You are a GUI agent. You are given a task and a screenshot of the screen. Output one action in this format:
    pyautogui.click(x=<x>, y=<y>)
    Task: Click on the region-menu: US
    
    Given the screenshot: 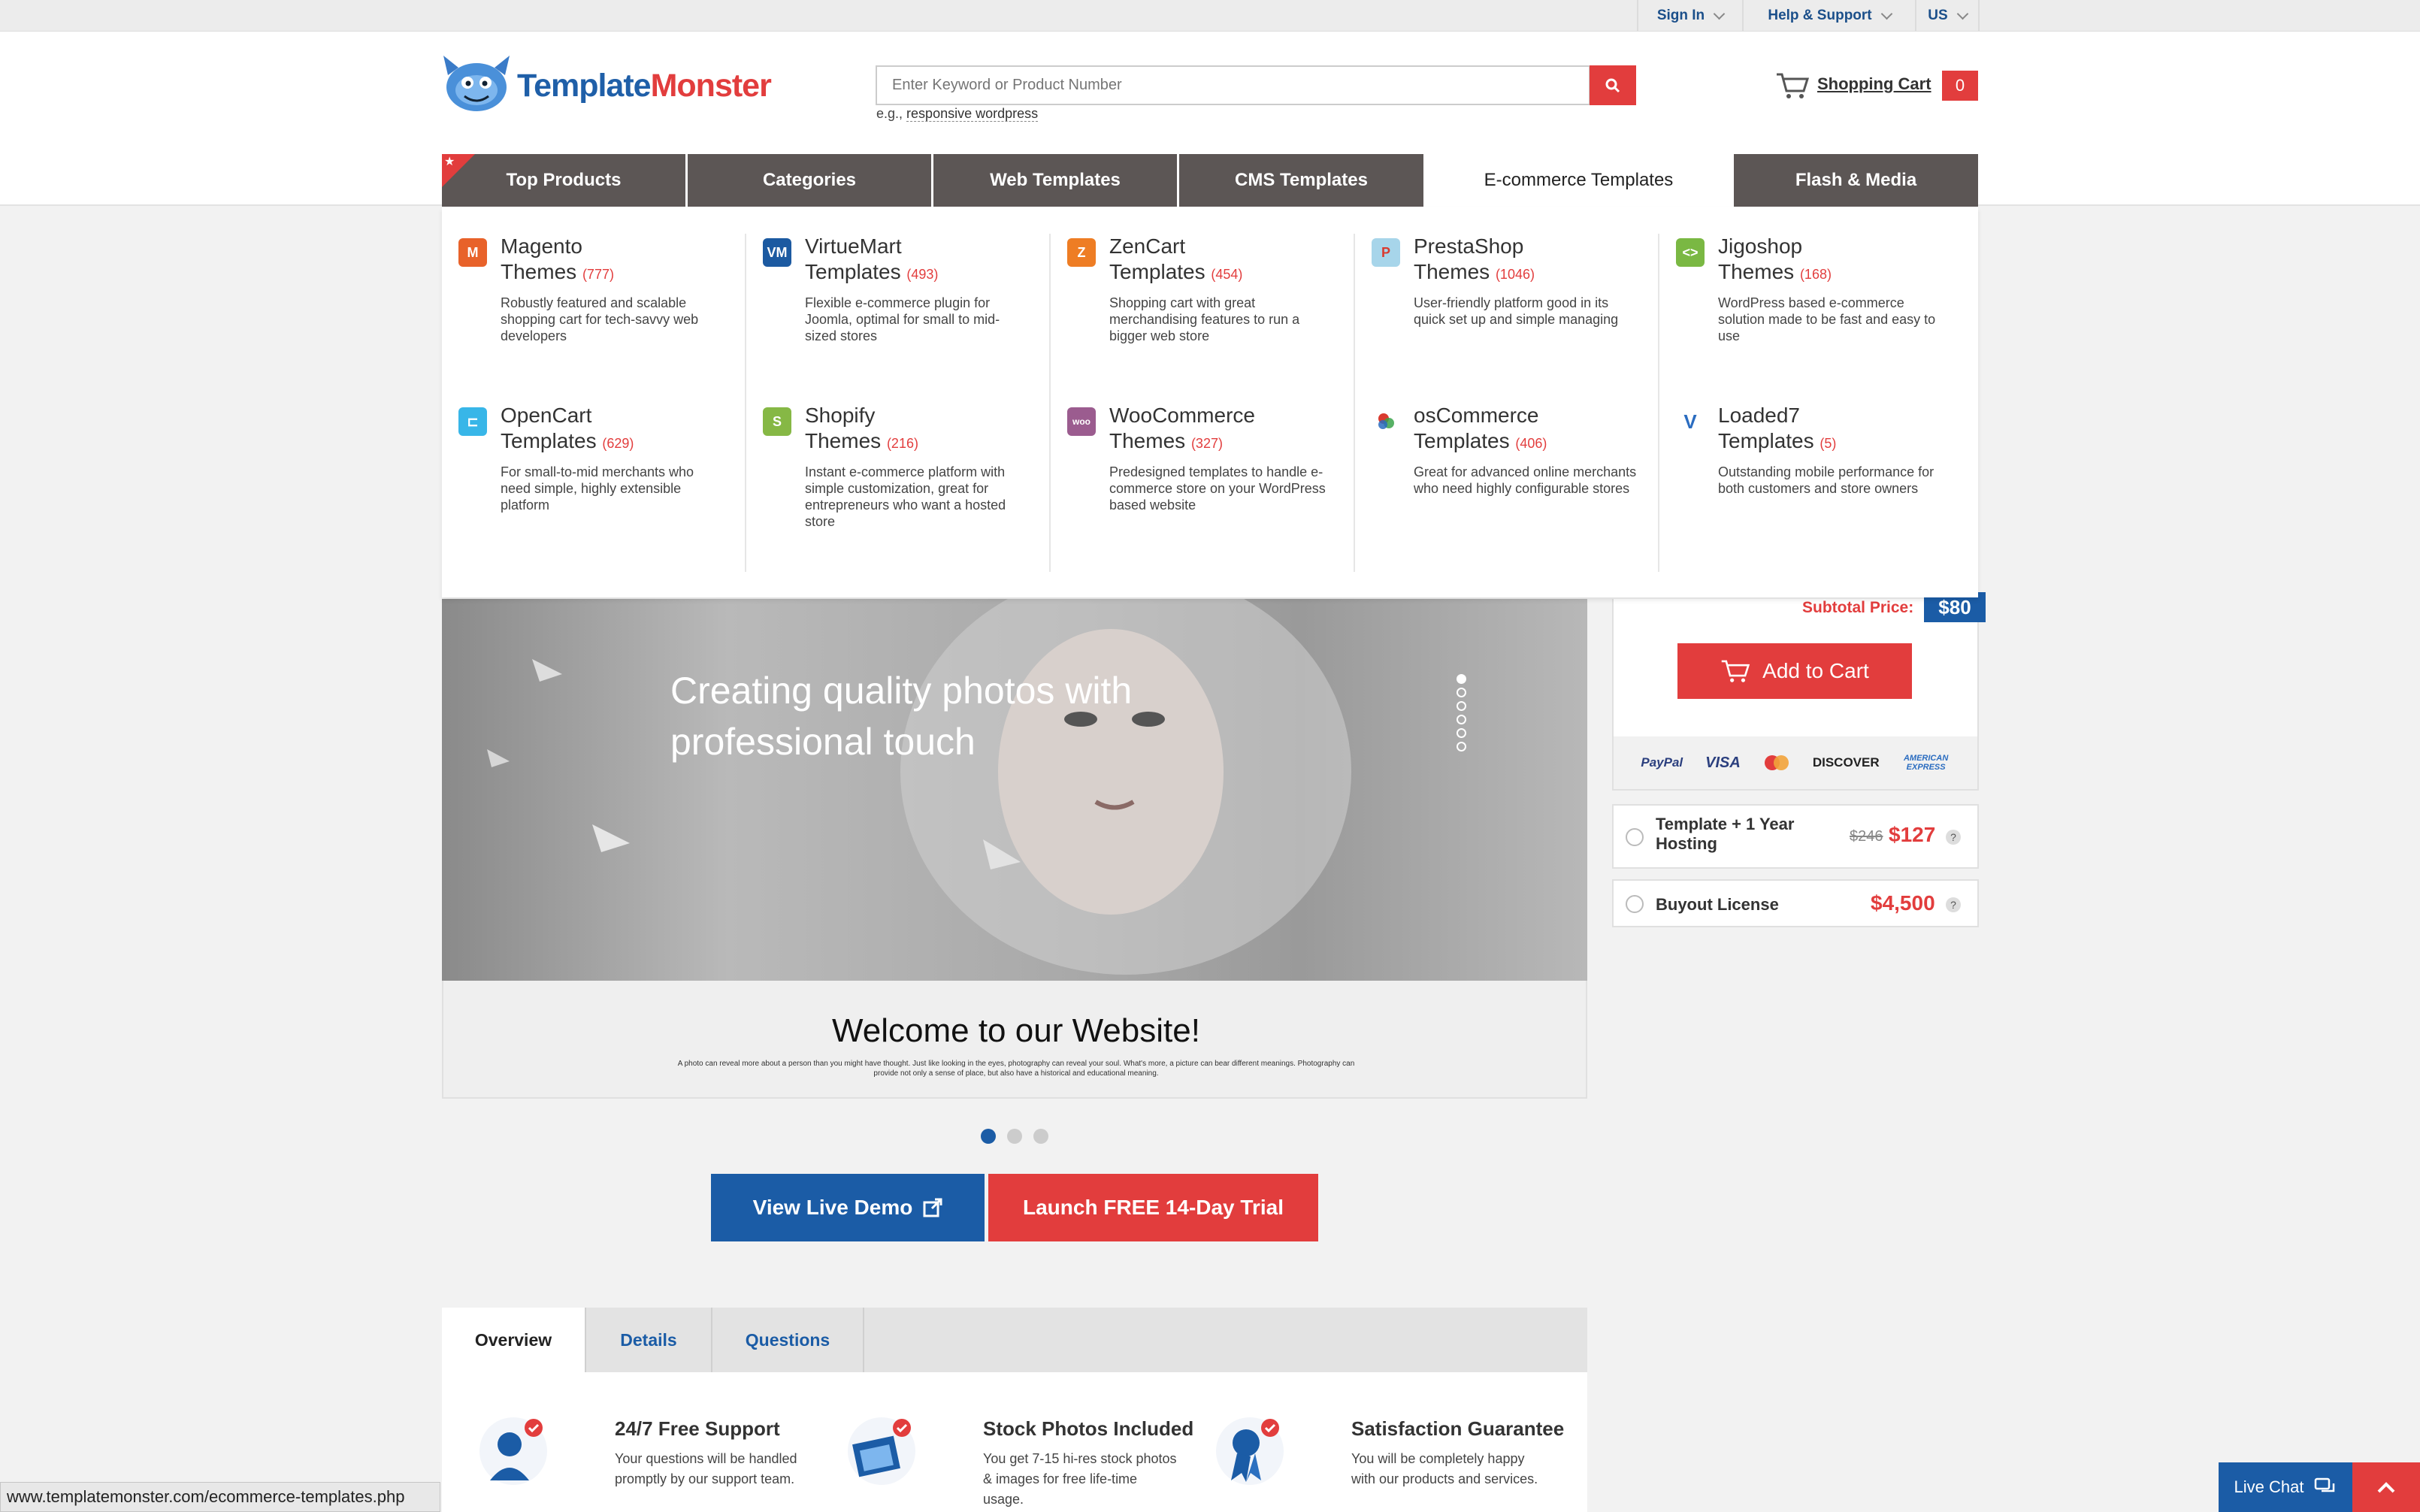 What is the action you would take?
    pyautogui.click(x=1947, y=16)
    